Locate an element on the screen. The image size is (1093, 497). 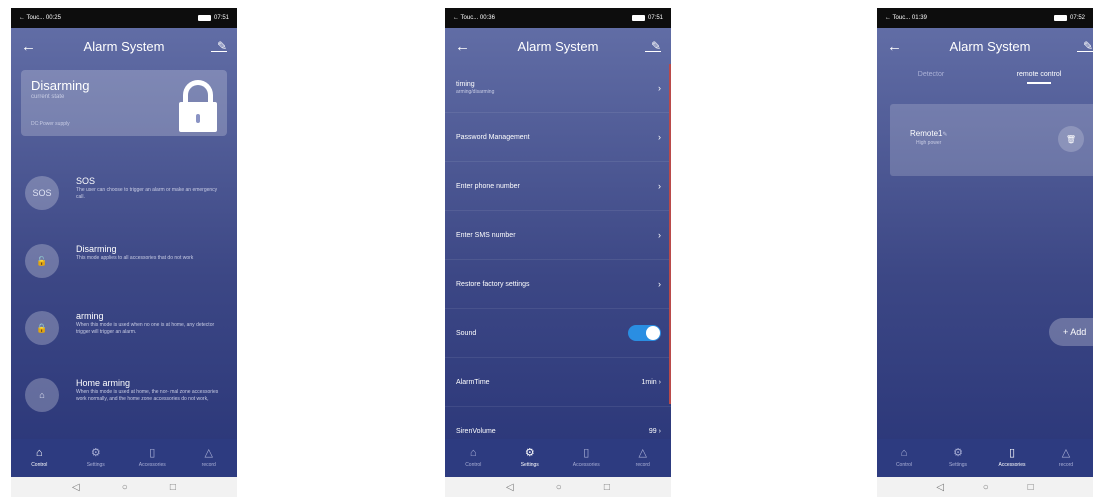
trash-icon: 🗑 is located at coordinates (1071, 139).